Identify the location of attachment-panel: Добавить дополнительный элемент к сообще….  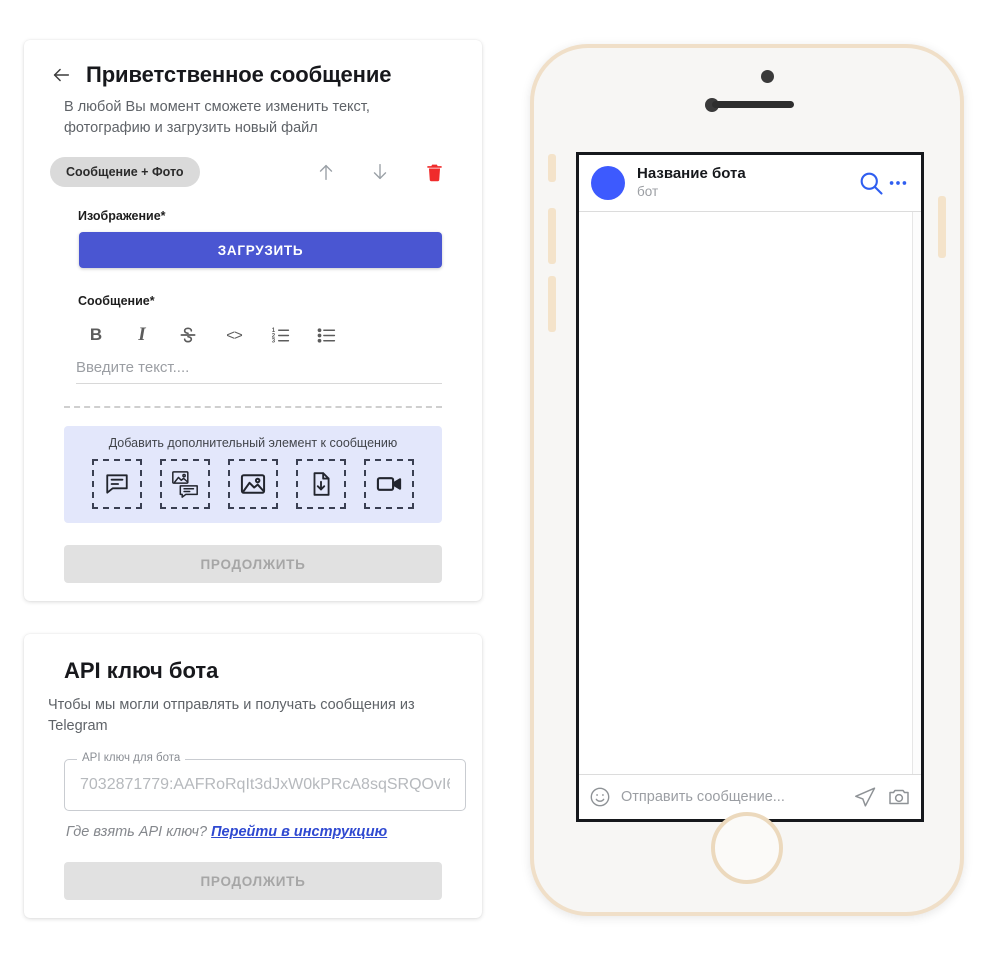
(253, 475).